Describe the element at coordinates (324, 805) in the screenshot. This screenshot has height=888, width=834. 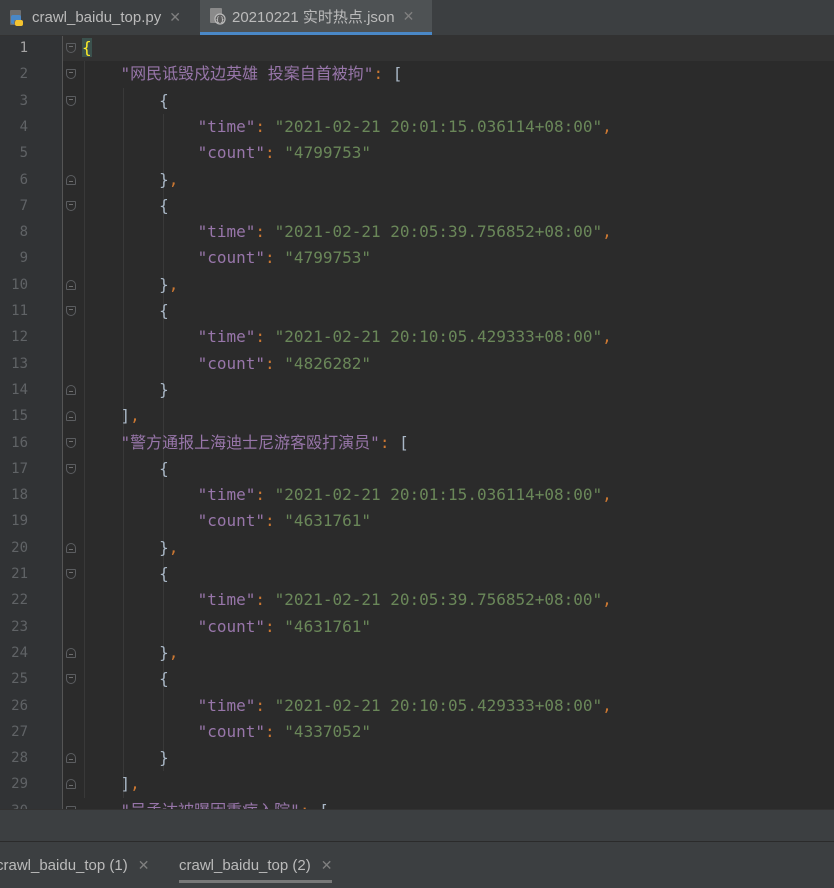
I see `code-token: [` at that location.